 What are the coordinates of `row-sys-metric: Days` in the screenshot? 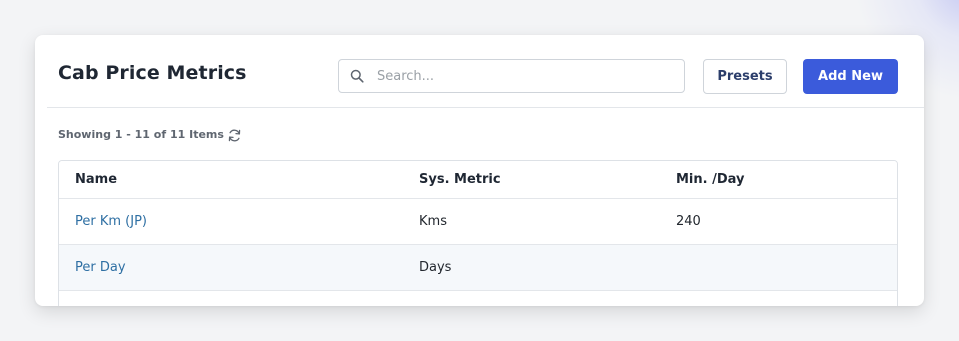 It's located at (435, 267).